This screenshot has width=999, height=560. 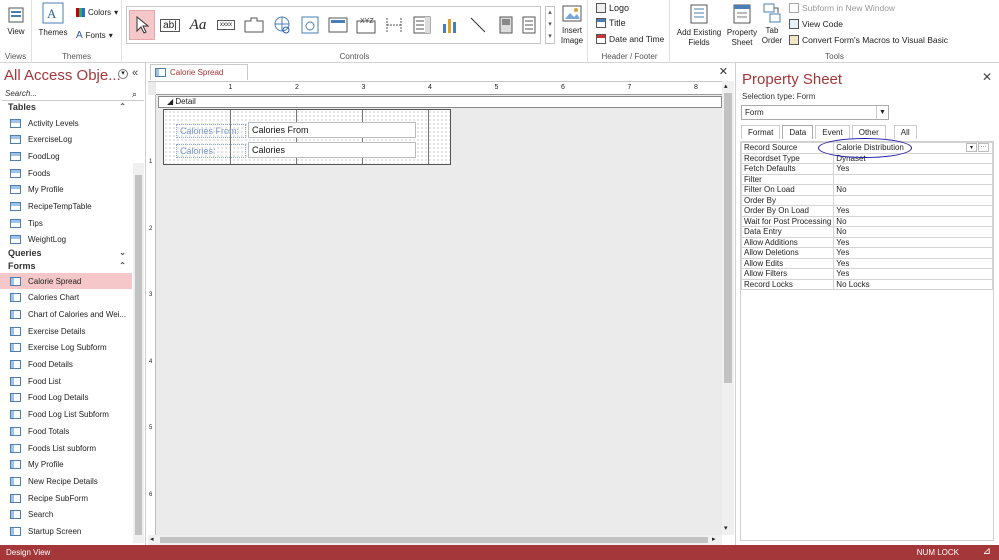 I want to click on property-row: Record Locks No Locks, so click(x=866, y=284).